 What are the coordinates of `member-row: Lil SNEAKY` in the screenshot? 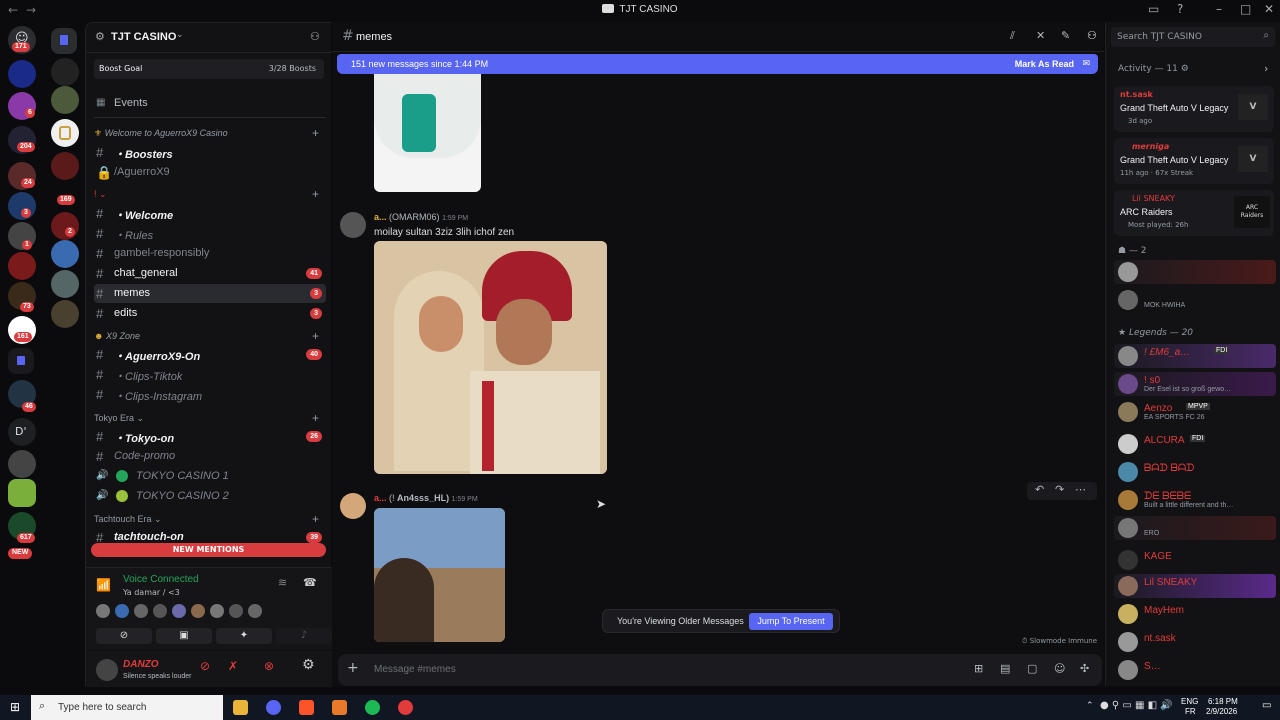 It's located at (1195, 586).